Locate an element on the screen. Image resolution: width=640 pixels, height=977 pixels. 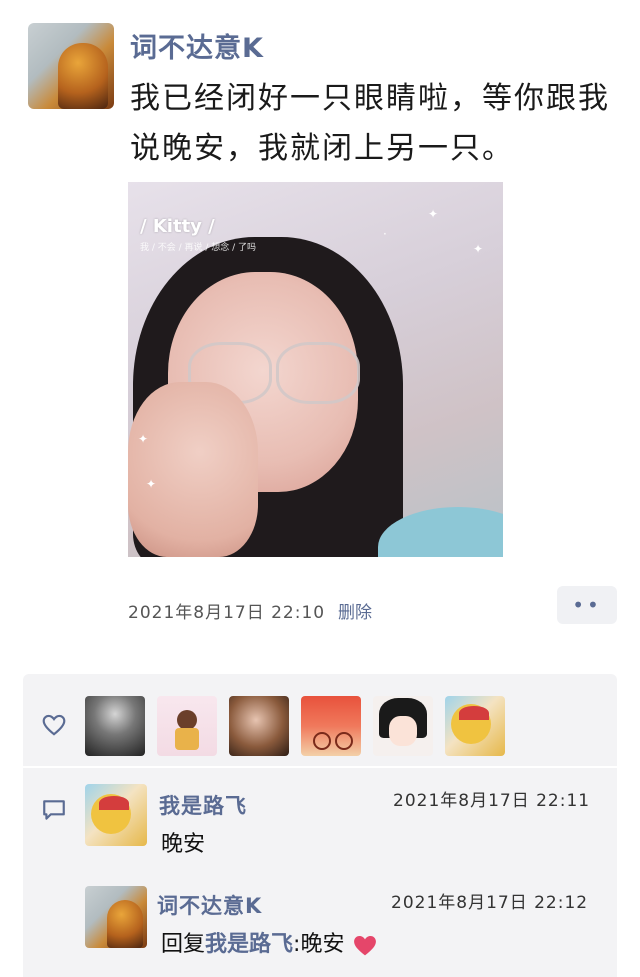
likes-row is located at coordinates (320, 720).